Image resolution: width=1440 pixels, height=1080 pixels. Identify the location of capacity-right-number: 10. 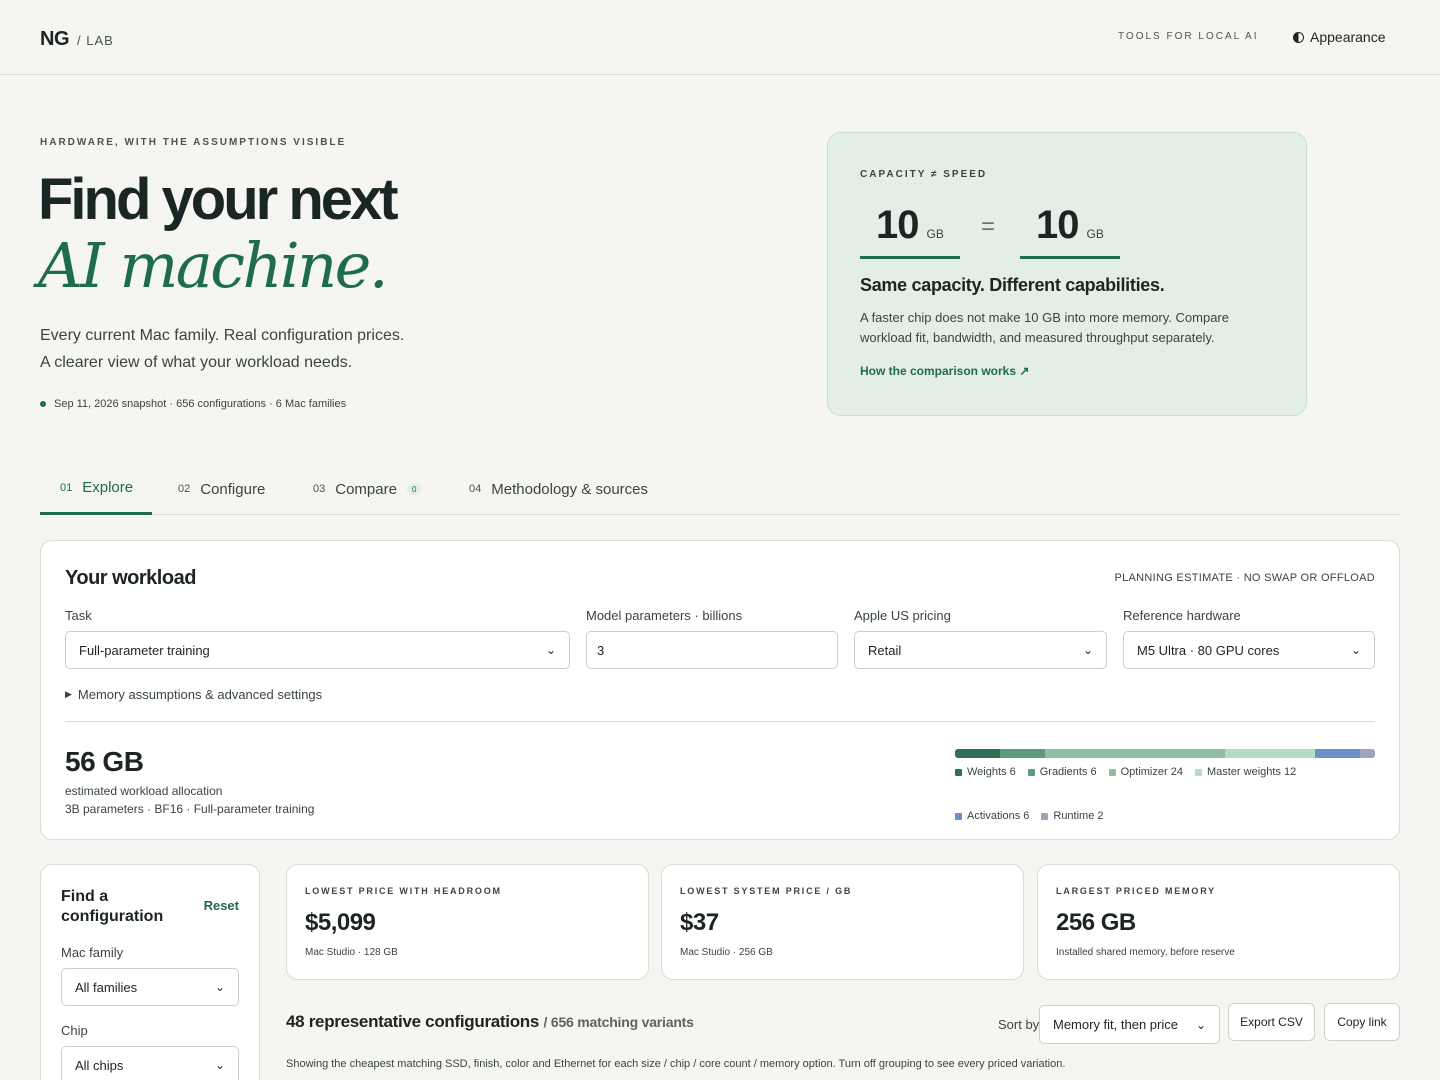
(1057, 225).